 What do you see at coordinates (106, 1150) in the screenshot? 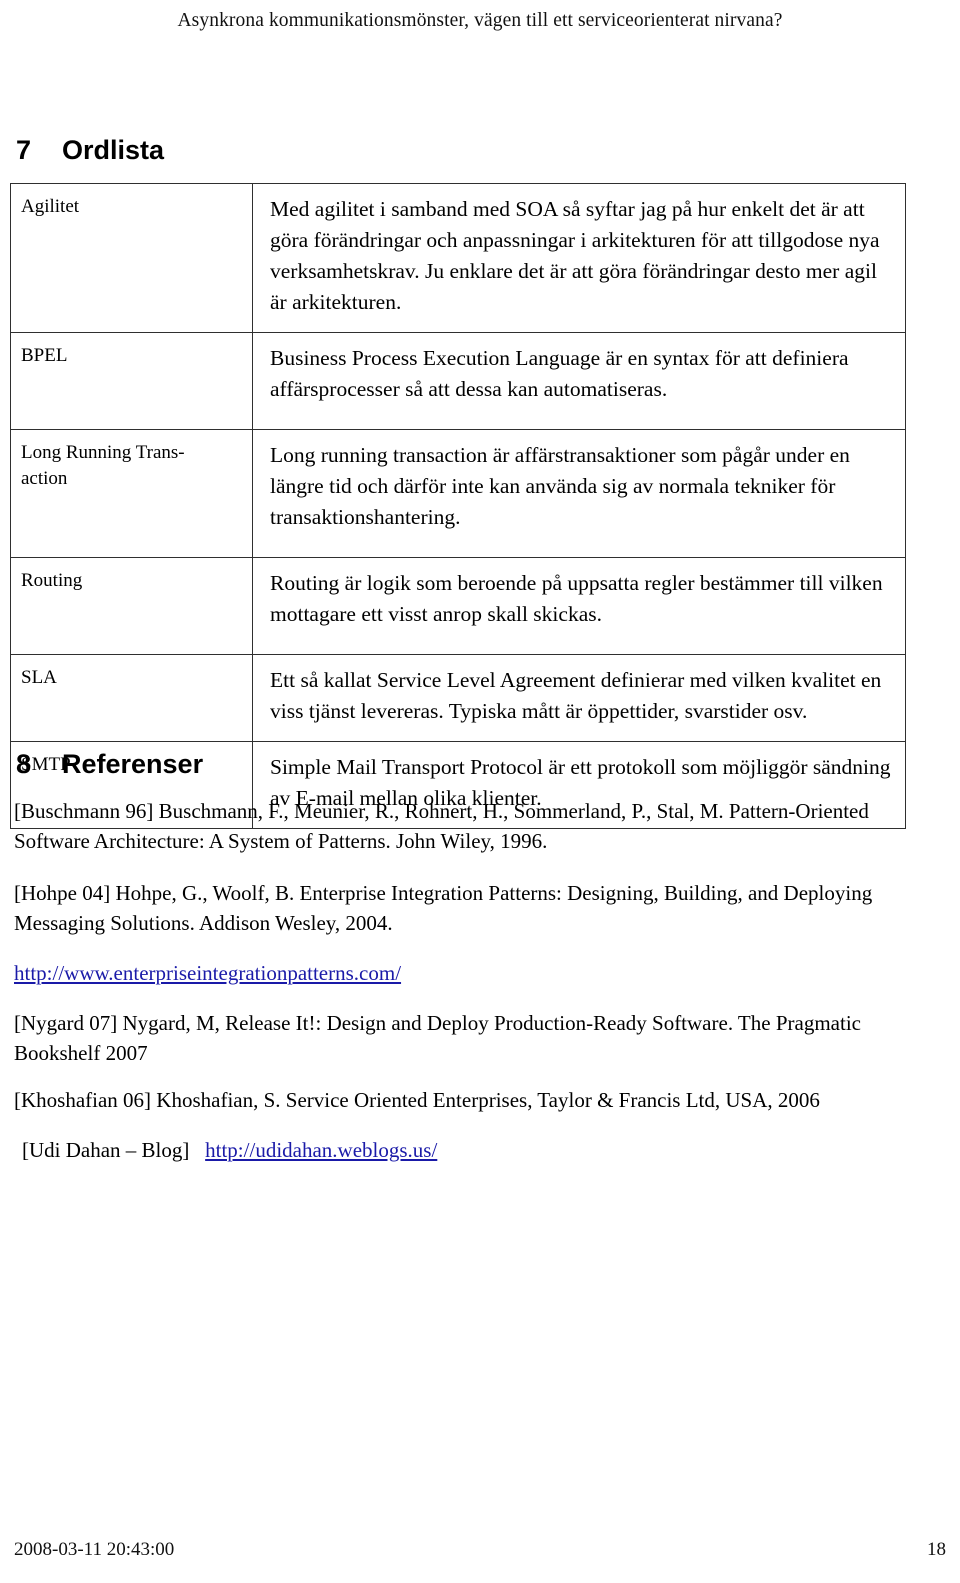
I see `reference-blog-label: [Udi Dahan – Blog]` at bounding box center [106, 1150].